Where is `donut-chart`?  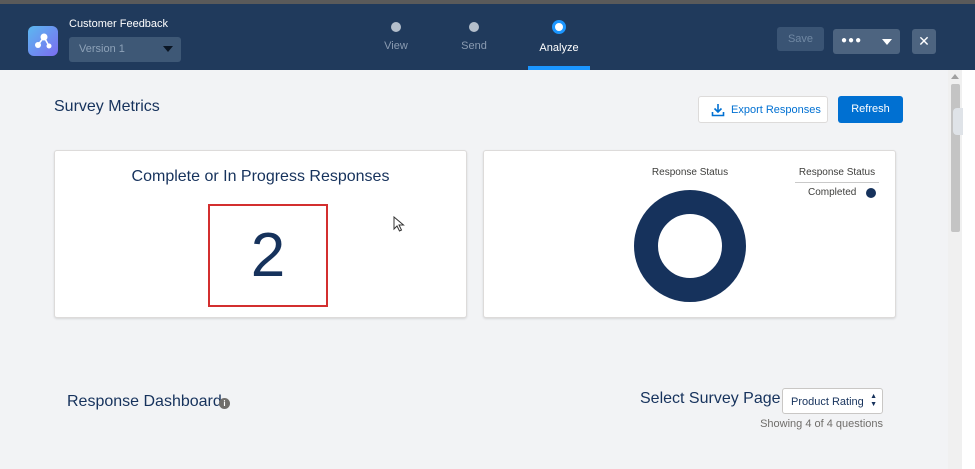 donut-chart is located at coordinates (690, 246).